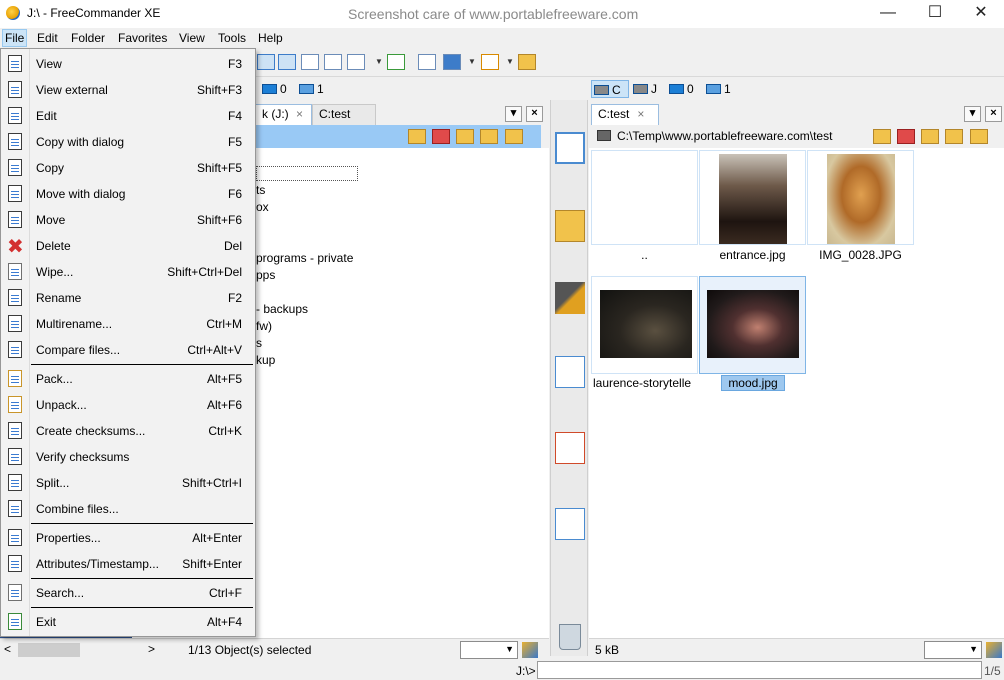 This screenshot has height=680, width=1004. I want to click on tree-item: fw), so click(264, 326).